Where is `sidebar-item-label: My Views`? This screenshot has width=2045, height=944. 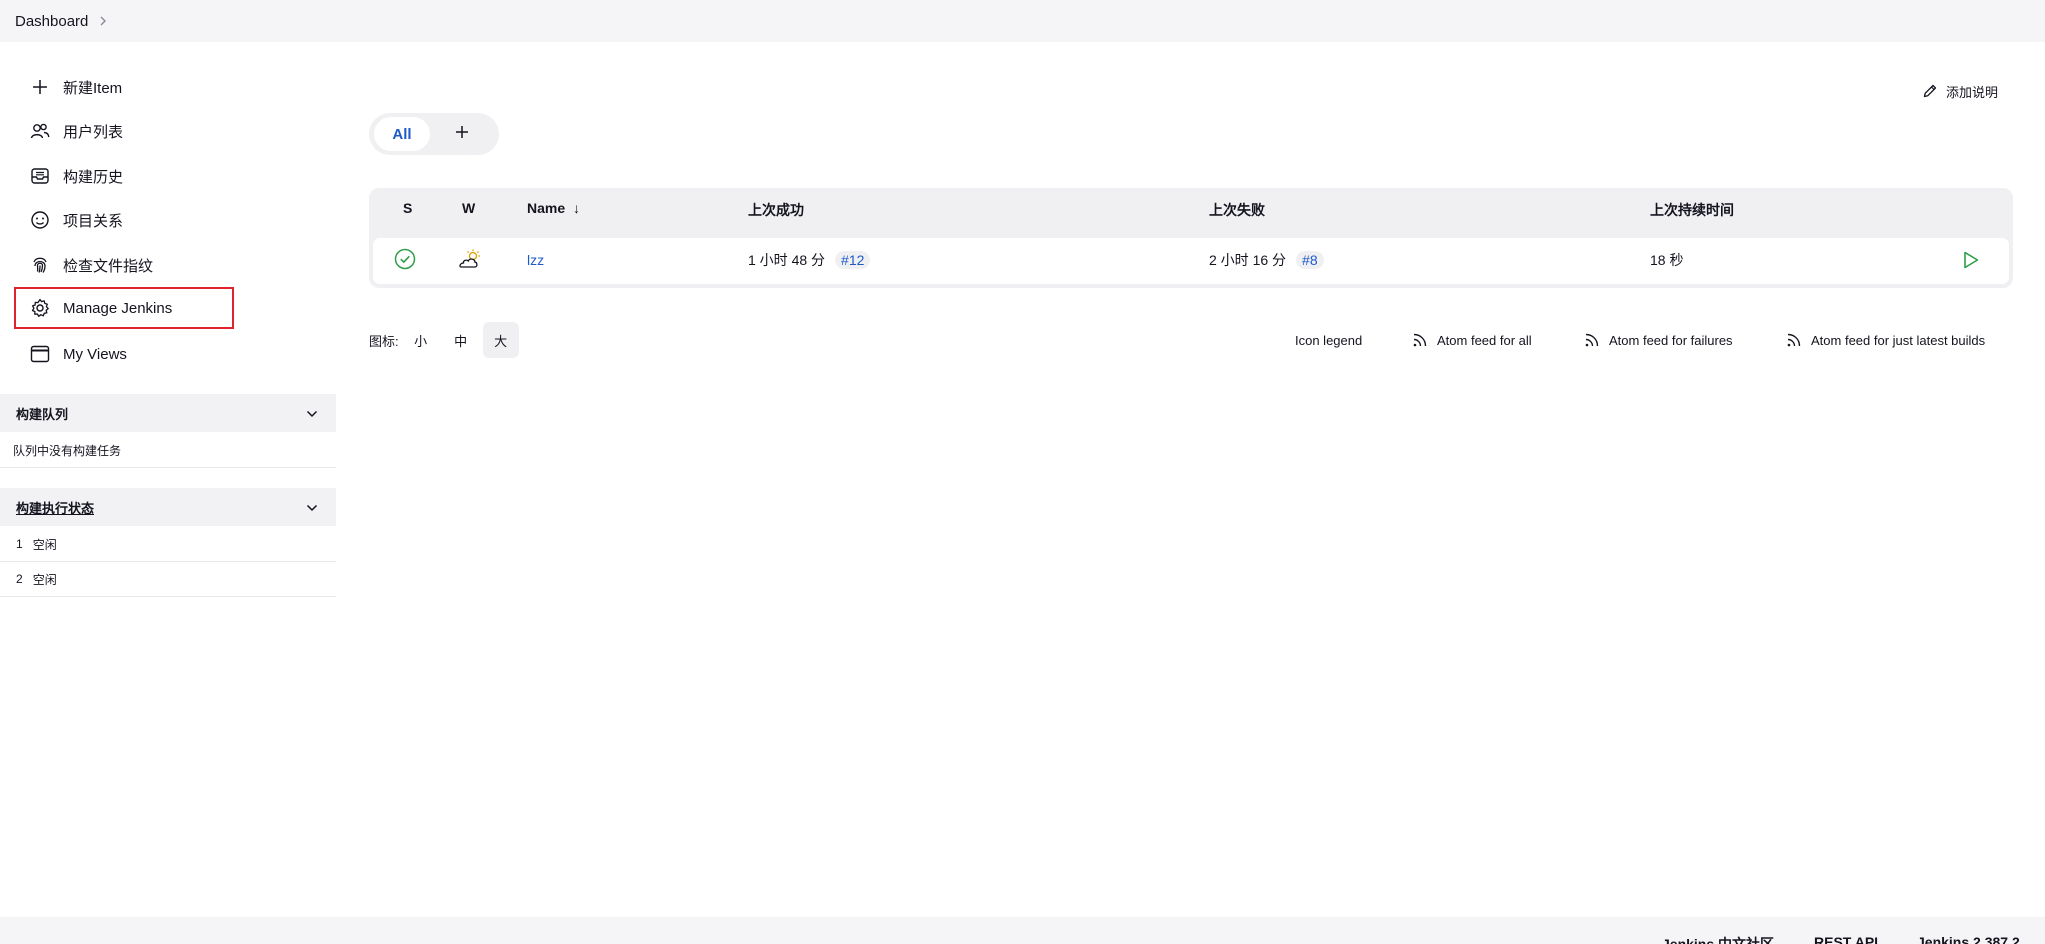
sidebar-item-label: My Views is located at coordinates (95, 354).